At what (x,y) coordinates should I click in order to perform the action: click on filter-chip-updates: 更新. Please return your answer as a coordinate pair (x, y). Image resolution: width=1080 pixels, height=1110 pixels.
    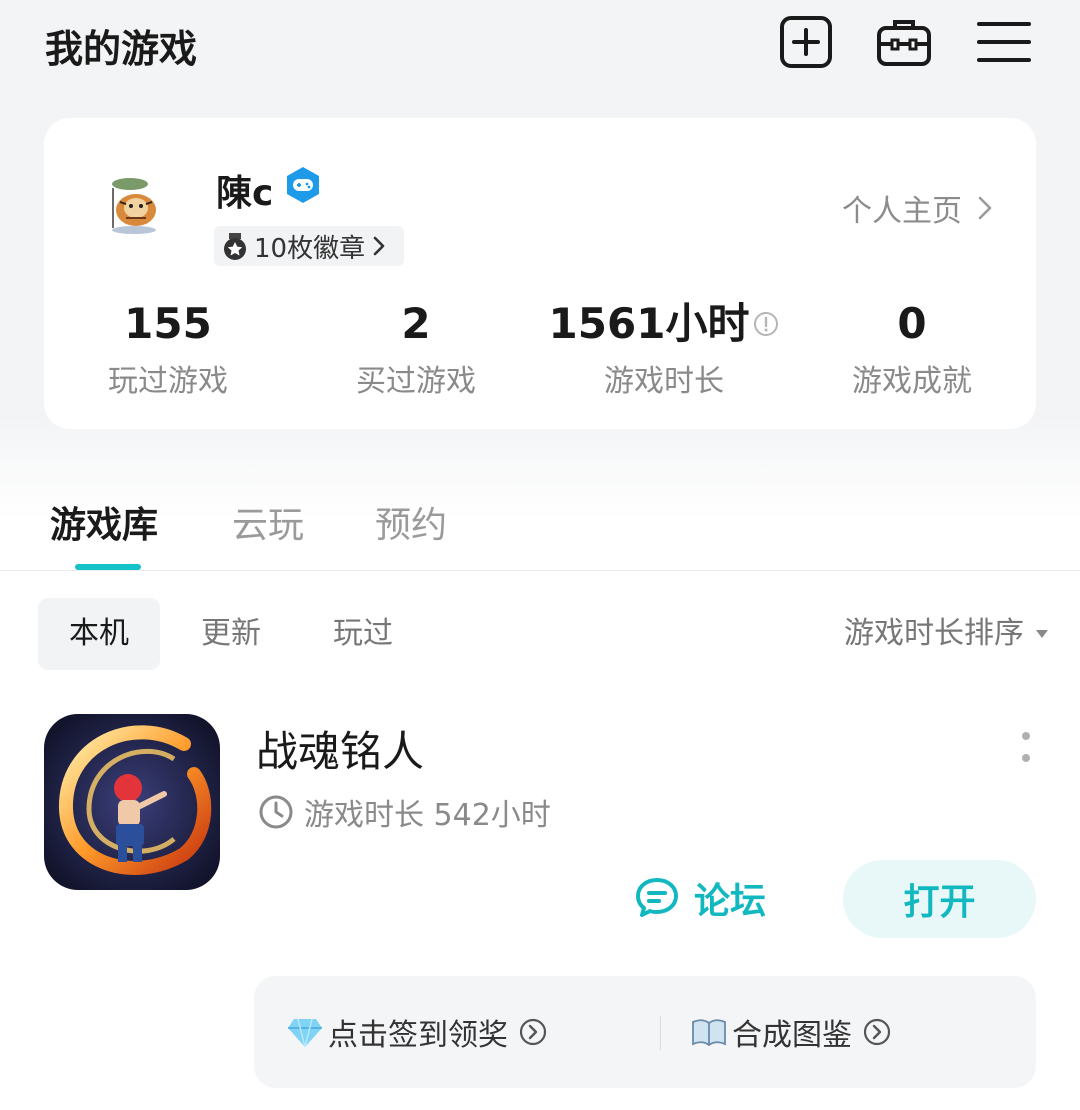
    Looking at the image, I should click on (231, 634).